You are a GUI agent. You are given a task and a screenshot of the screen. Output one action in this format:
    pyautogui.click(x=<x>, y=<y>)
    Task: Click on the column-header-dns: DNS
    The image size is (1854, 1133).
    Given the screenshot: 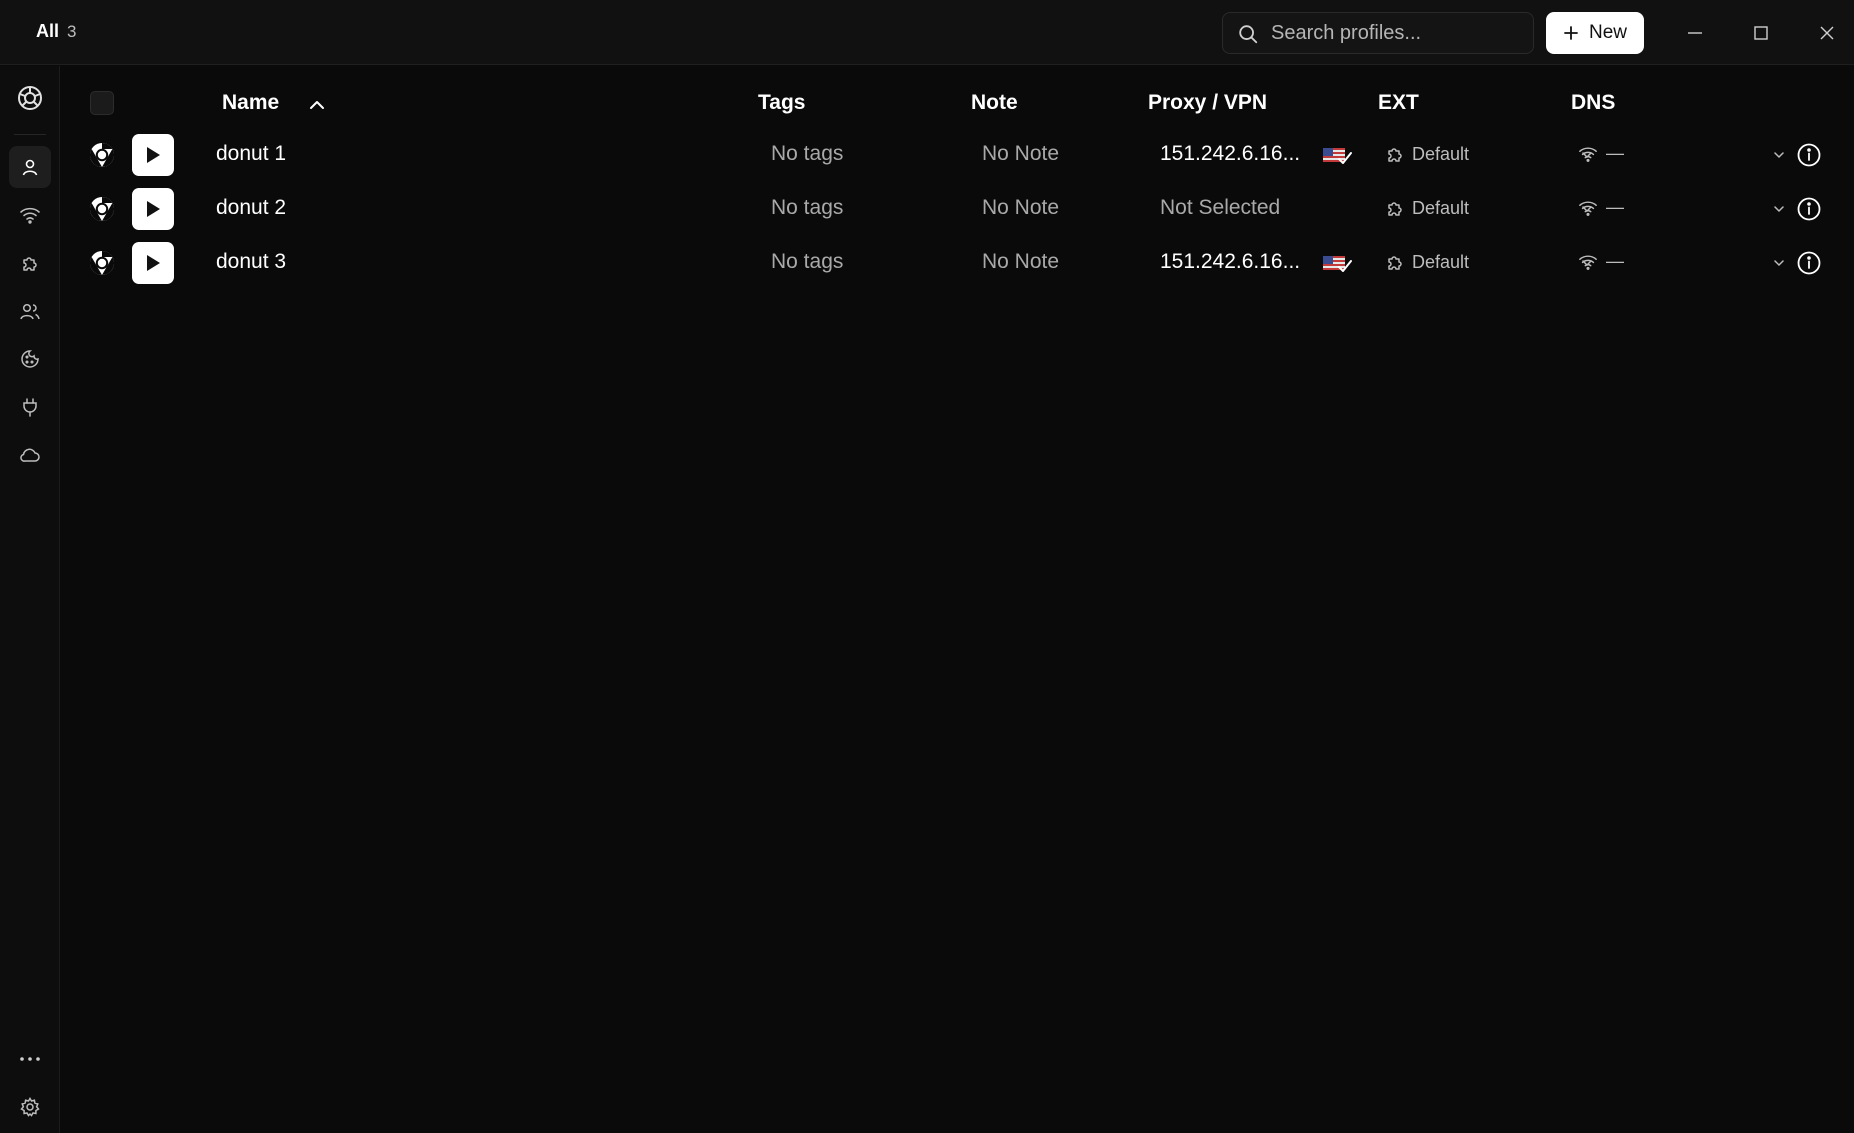 What is the action you would take?
    pyautogui.click(x=1593, y=102)
    